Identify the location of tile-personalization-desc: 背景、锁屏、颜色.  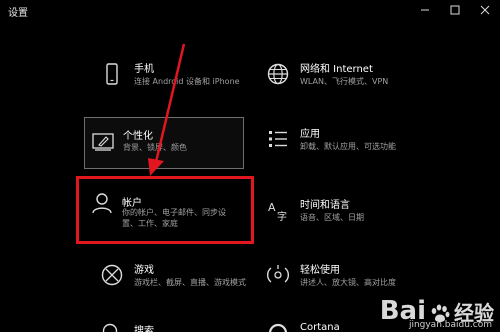
(155, 147).